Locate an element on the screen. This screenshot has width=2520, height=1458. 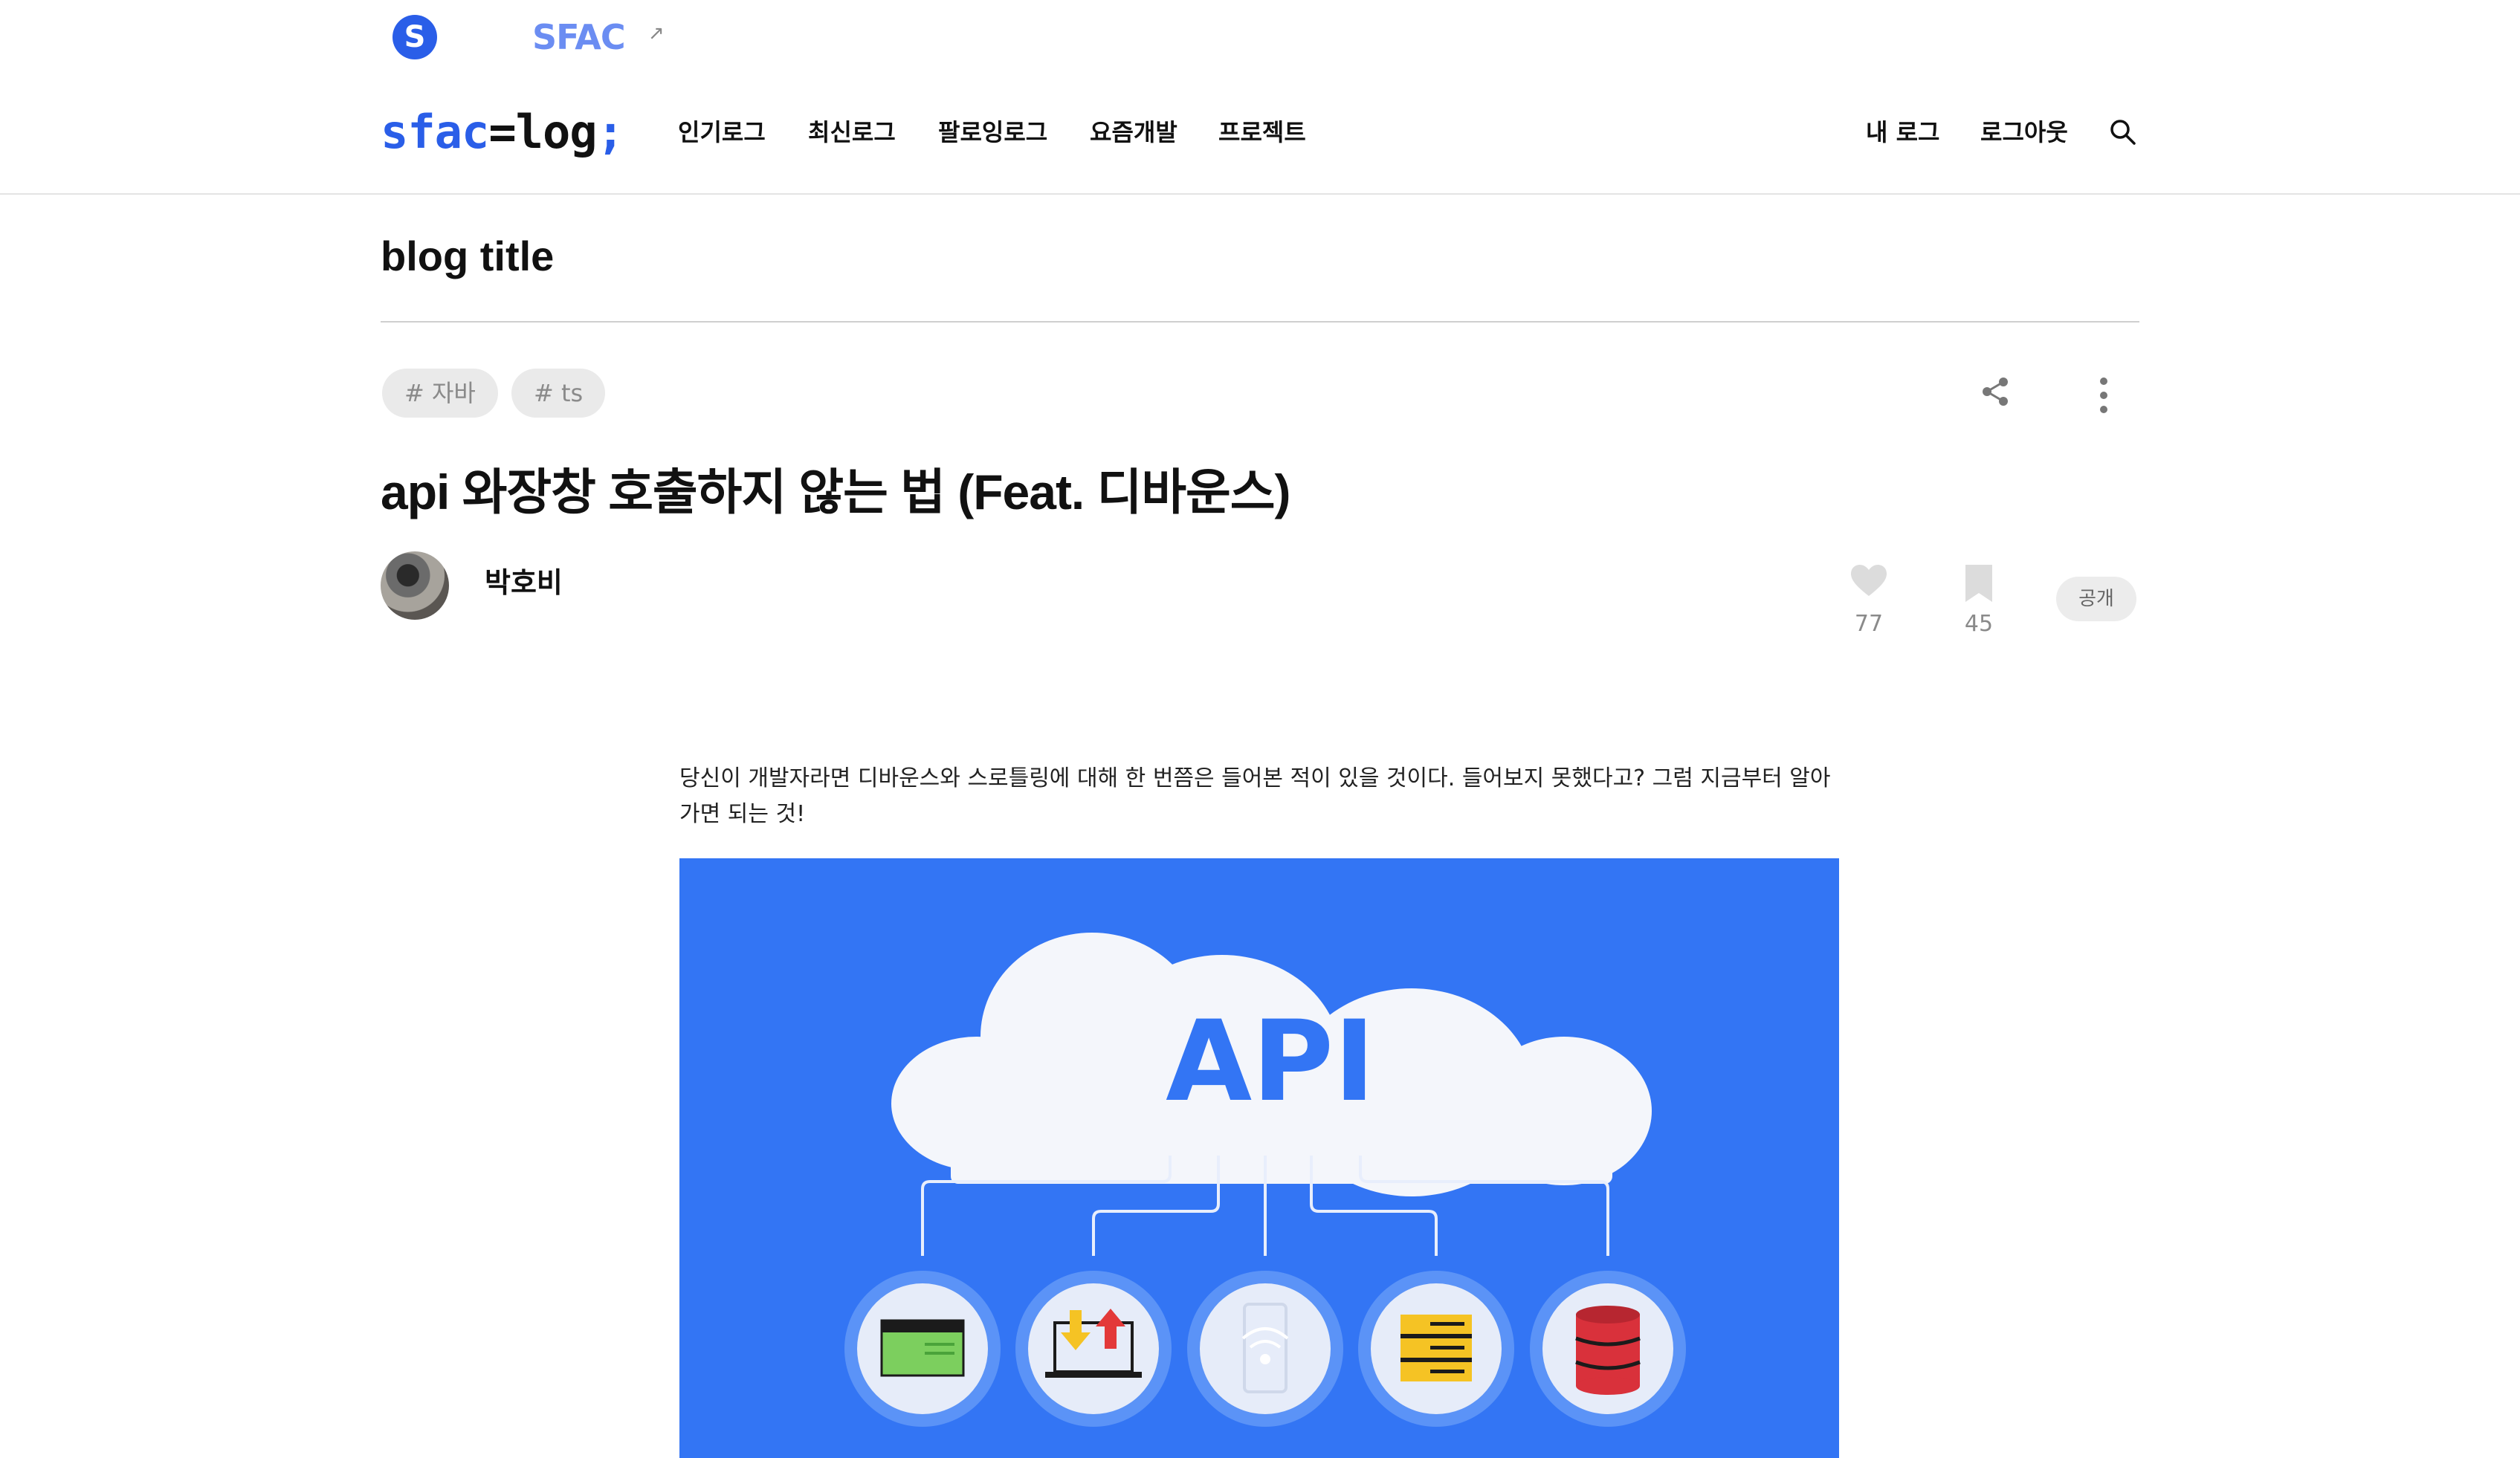
author-name: 박호비 is located at coordinates (524, 582).